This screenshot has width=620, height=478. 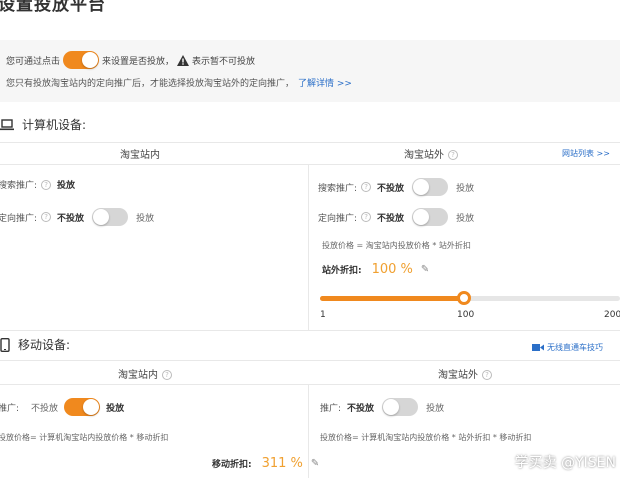 I want to click on computer-outside-search-toggle, so click(x=430, y=187).